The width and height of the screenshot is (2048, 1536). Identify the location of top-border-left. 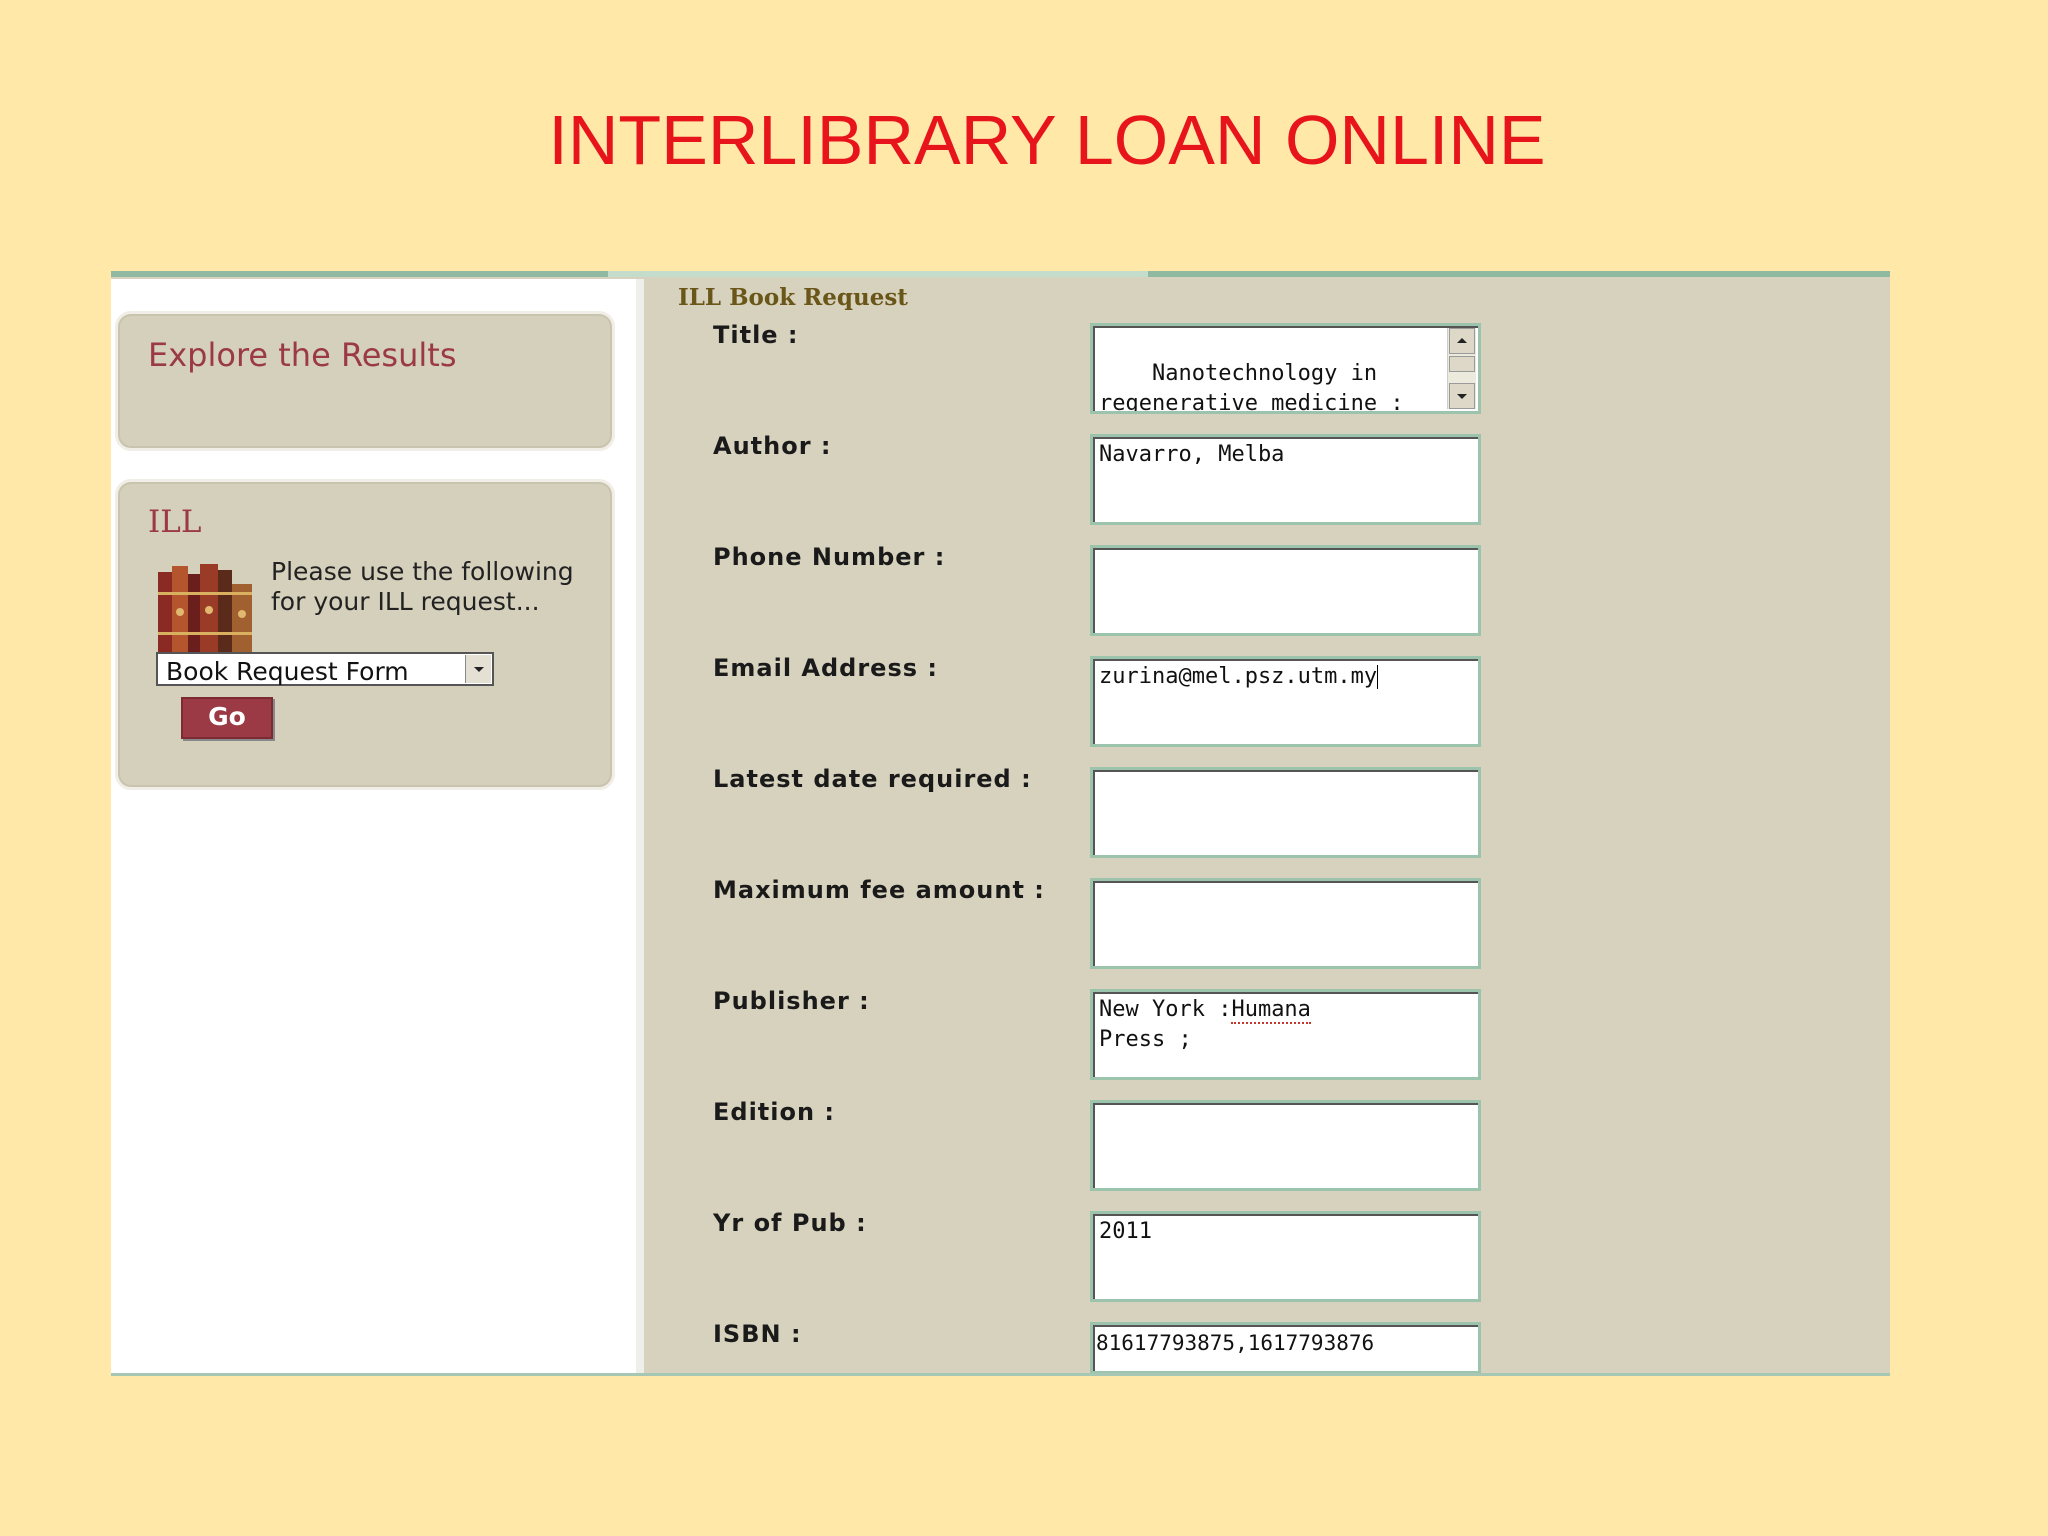
(359, 274).